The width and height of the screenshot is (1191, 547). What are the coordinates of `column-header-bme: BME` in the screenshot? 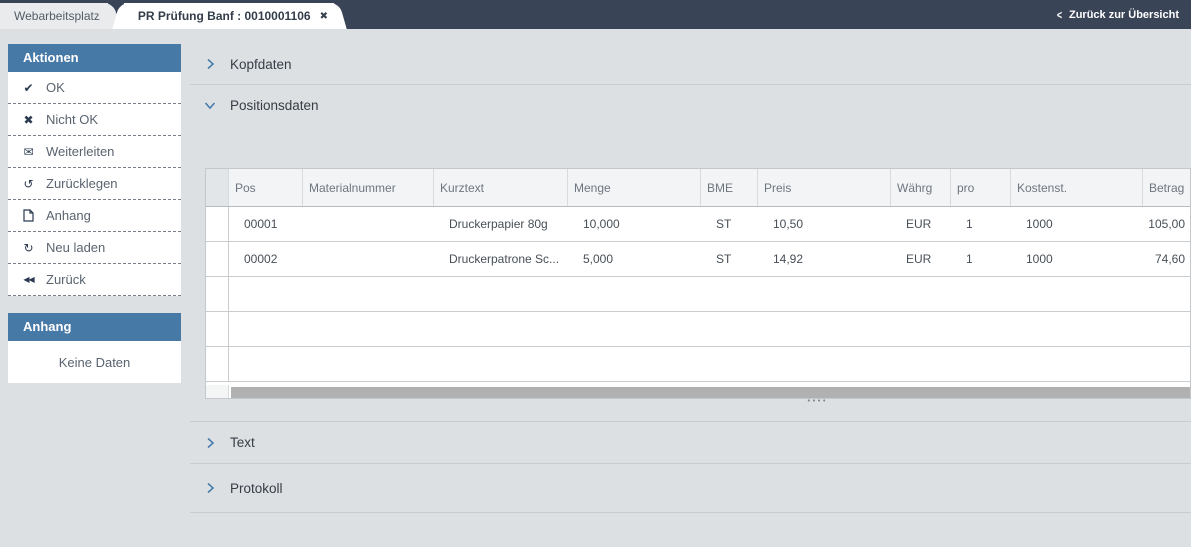 It's located at (729, 187).